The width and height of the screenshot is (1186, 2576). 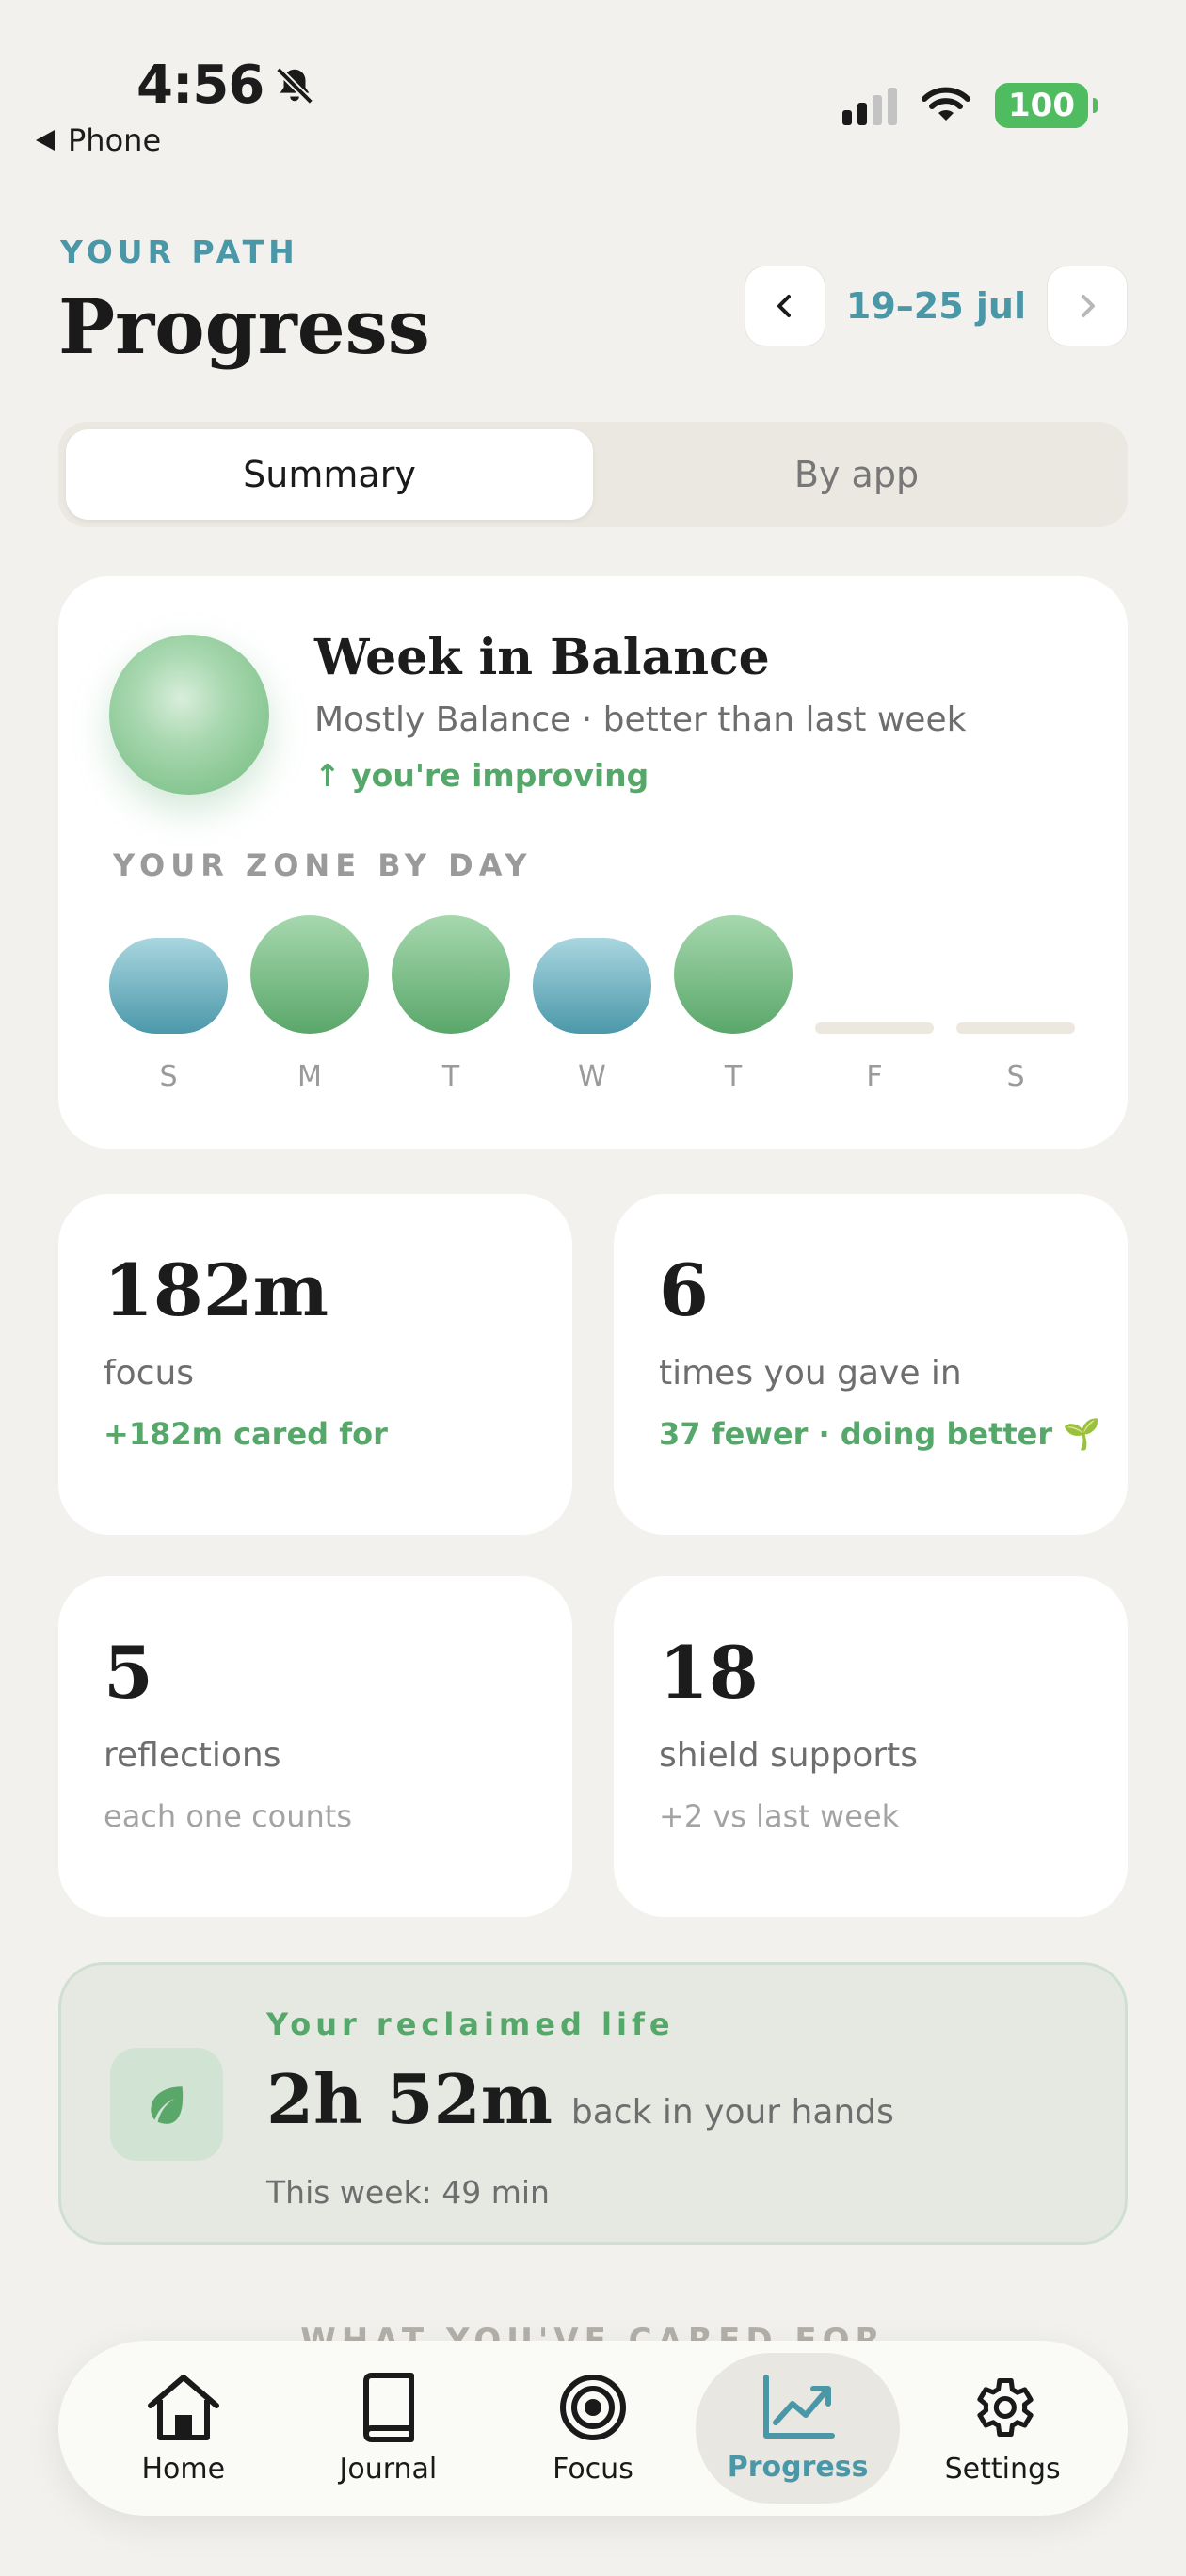 I want to click on tab-focus: Focus, so click(x=593, y=2428).